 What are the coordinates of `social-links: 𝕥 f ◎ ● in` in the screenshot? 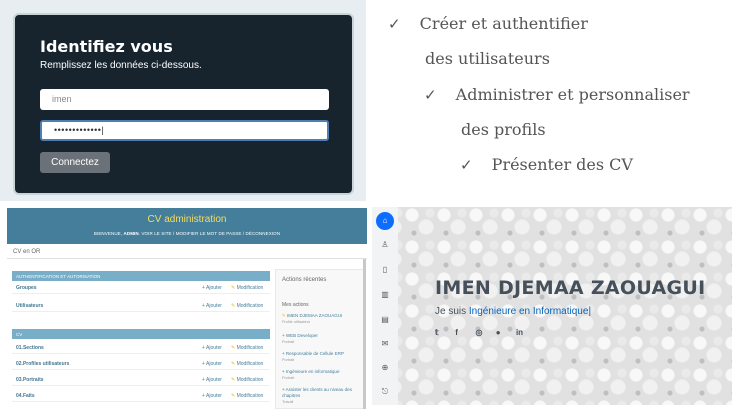 It's located at (484, 332).